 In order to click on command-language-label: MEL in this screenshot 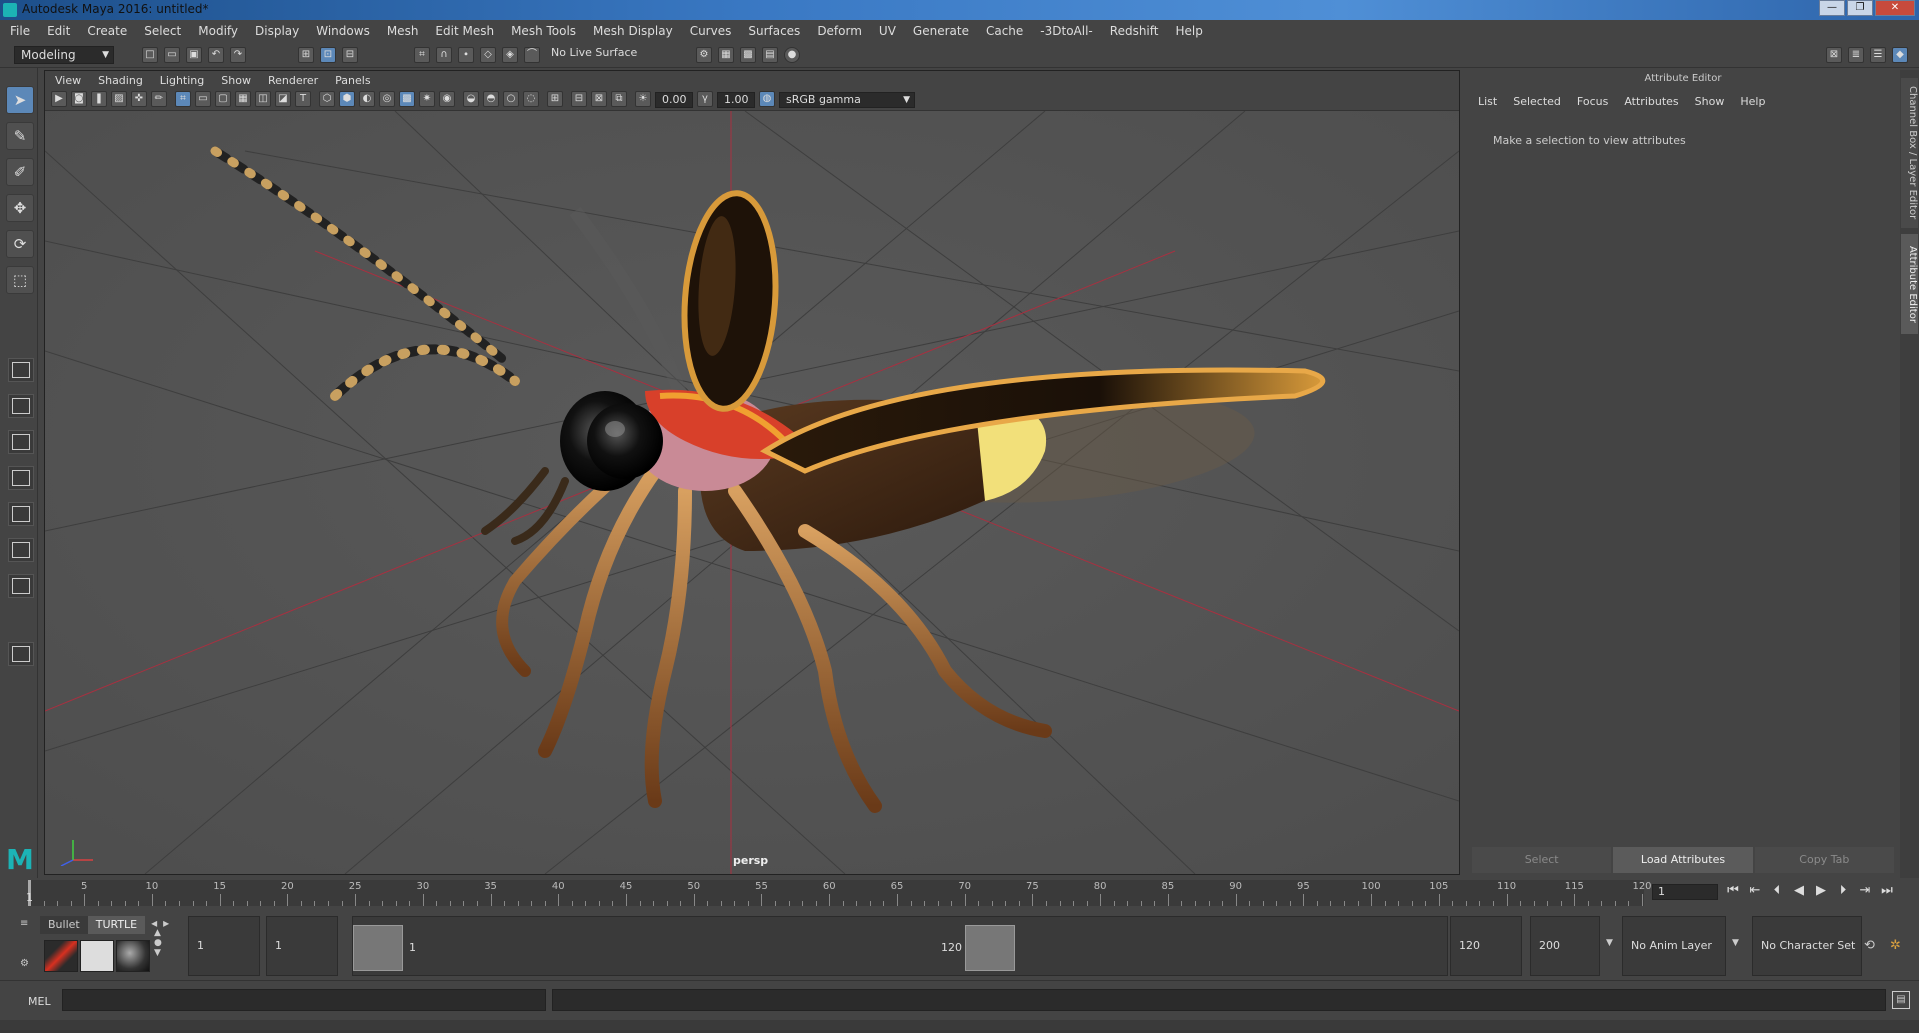, I will do `click(39, 1001)`.